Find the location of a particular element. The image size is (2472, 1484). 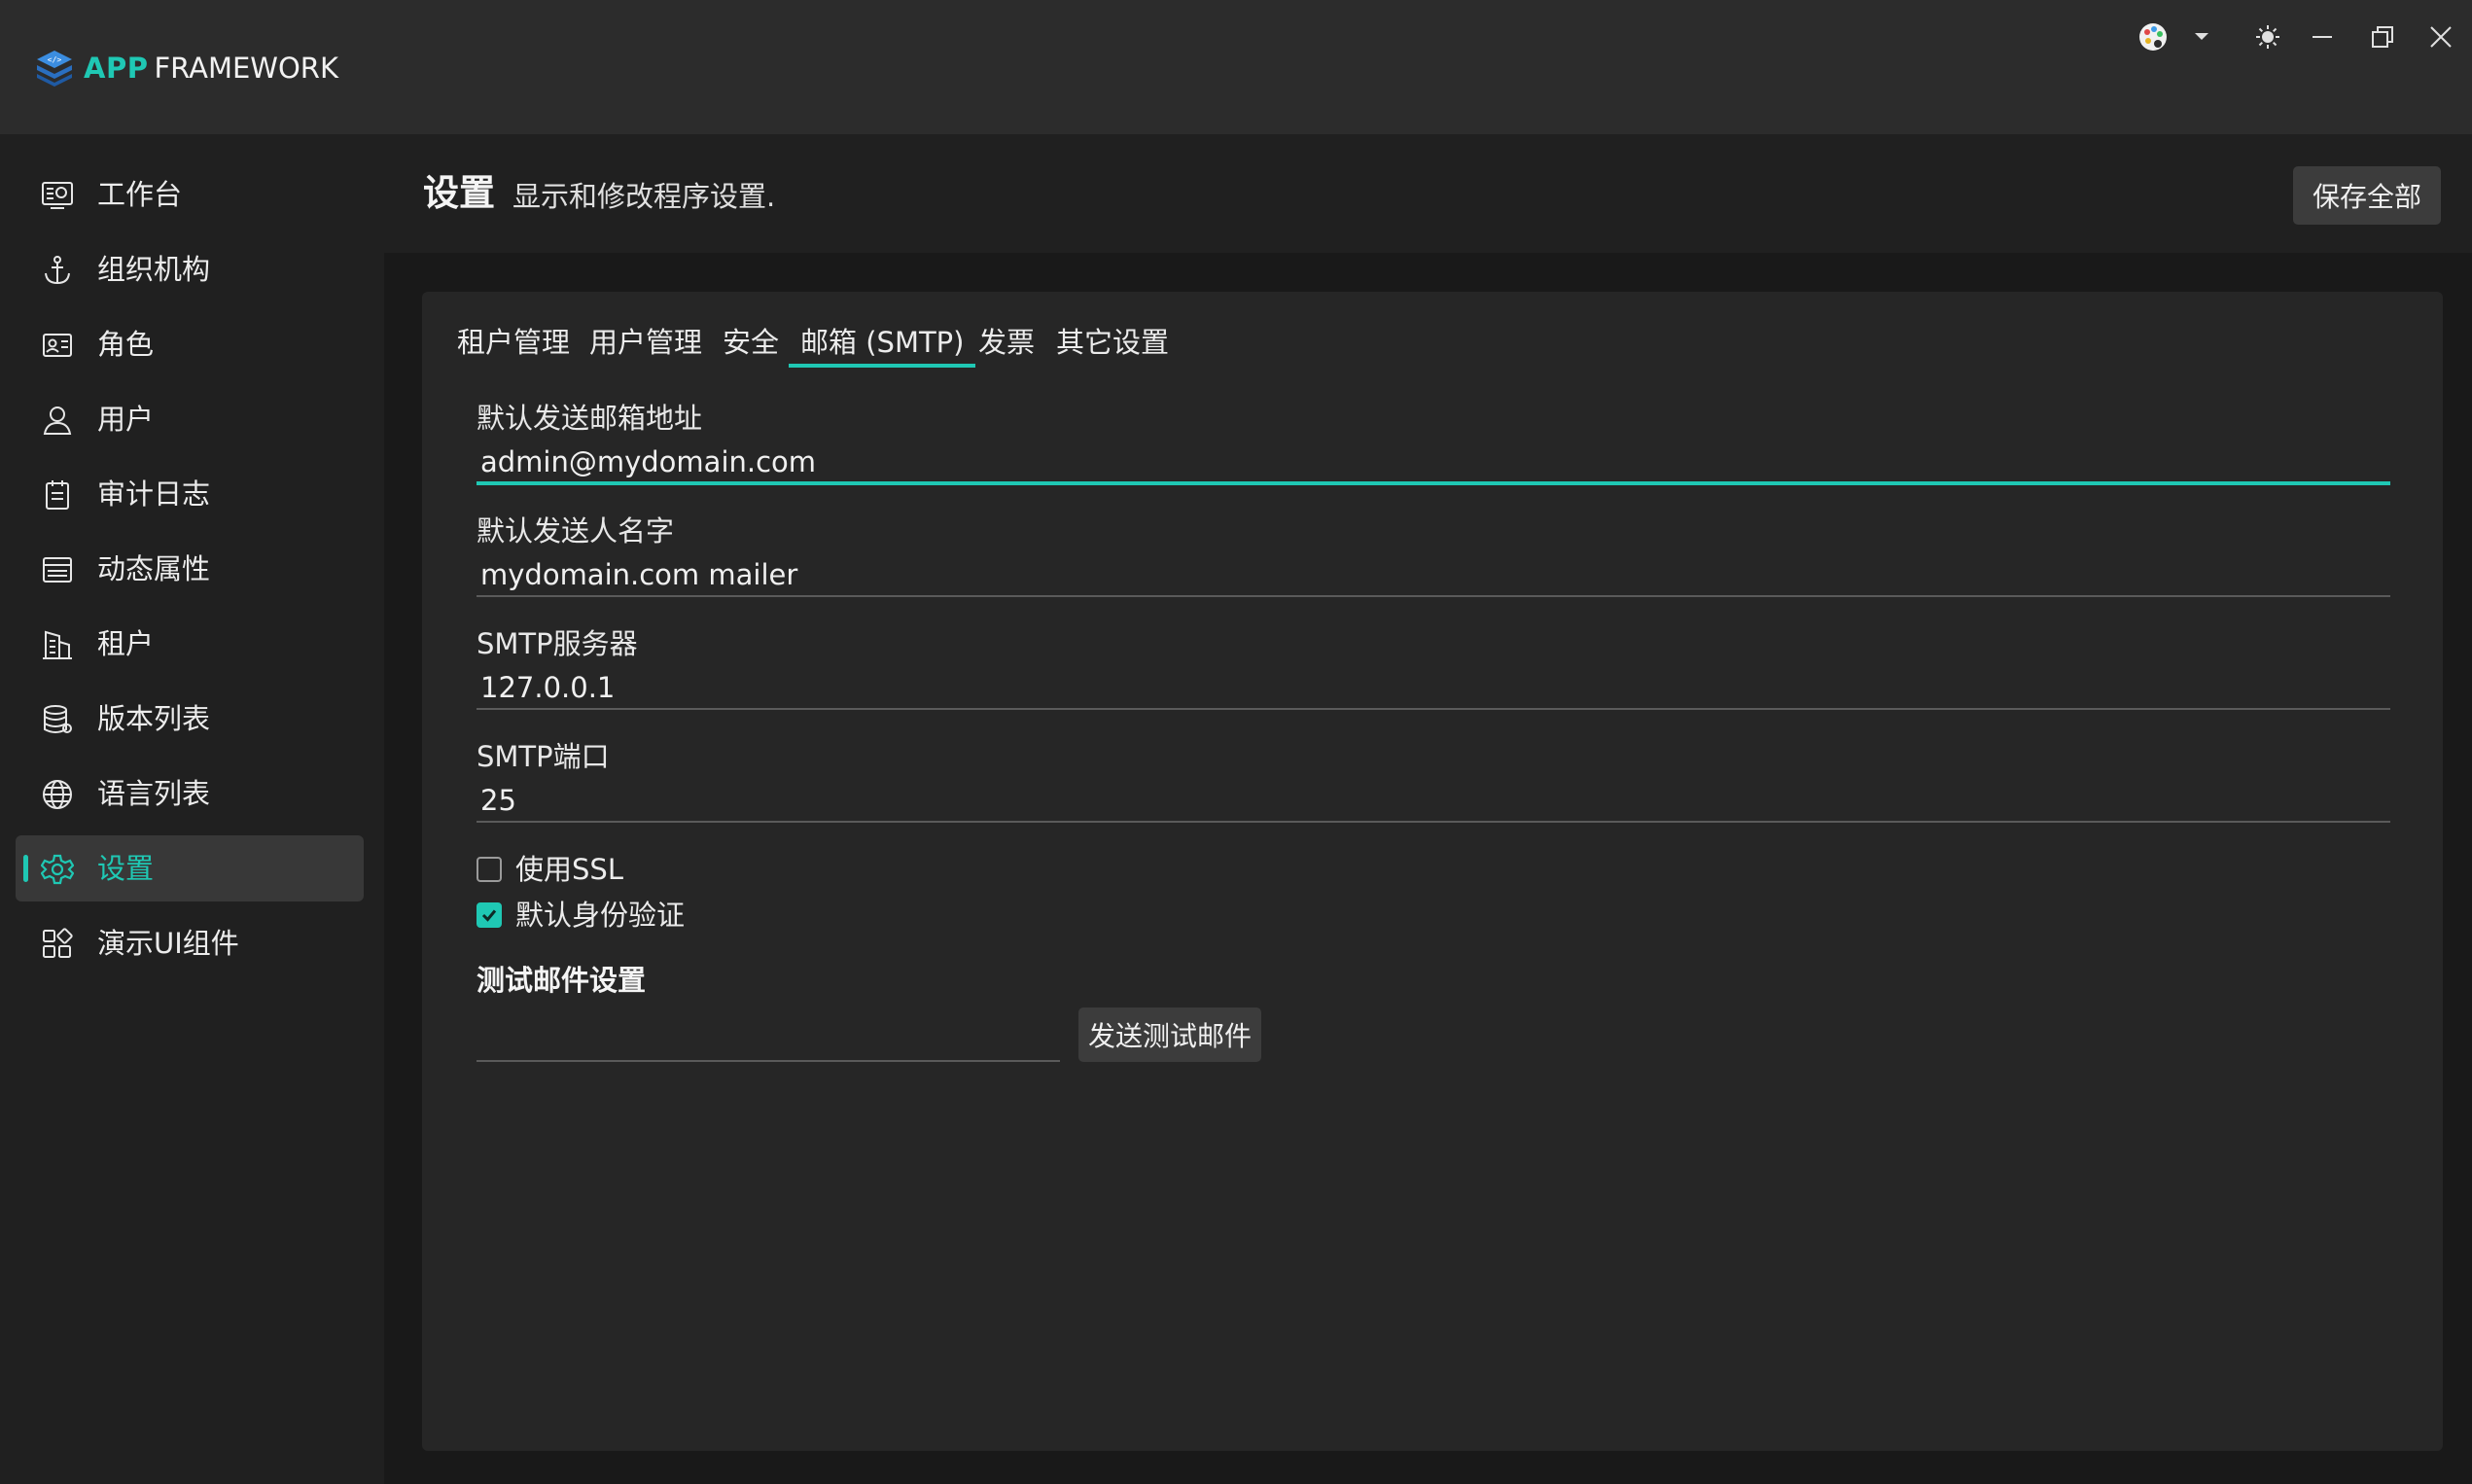

default-from-address-label: 默认发送邮箱地址 is located at coordinates (590, 419).